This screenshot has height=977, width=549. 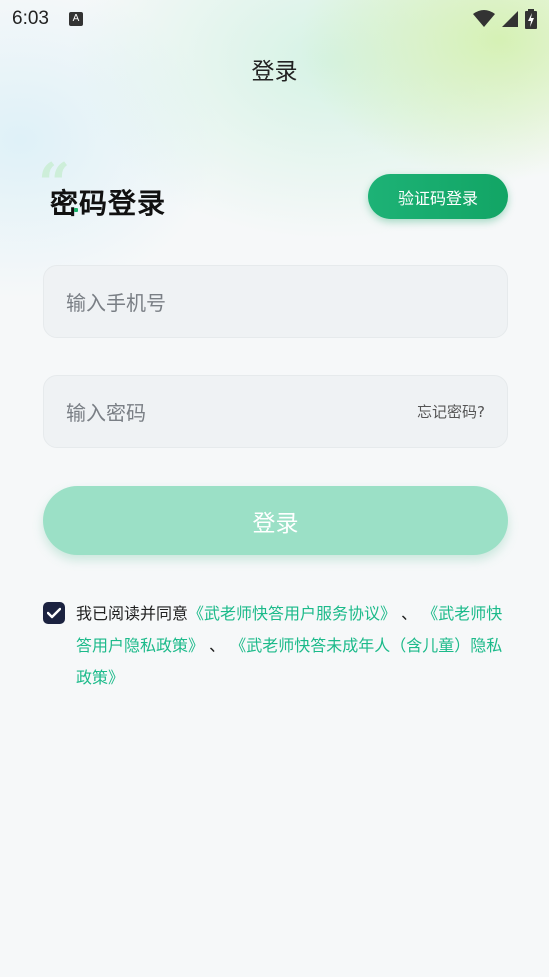 I want to click on wifi-icon, so click(x=484, y=18).